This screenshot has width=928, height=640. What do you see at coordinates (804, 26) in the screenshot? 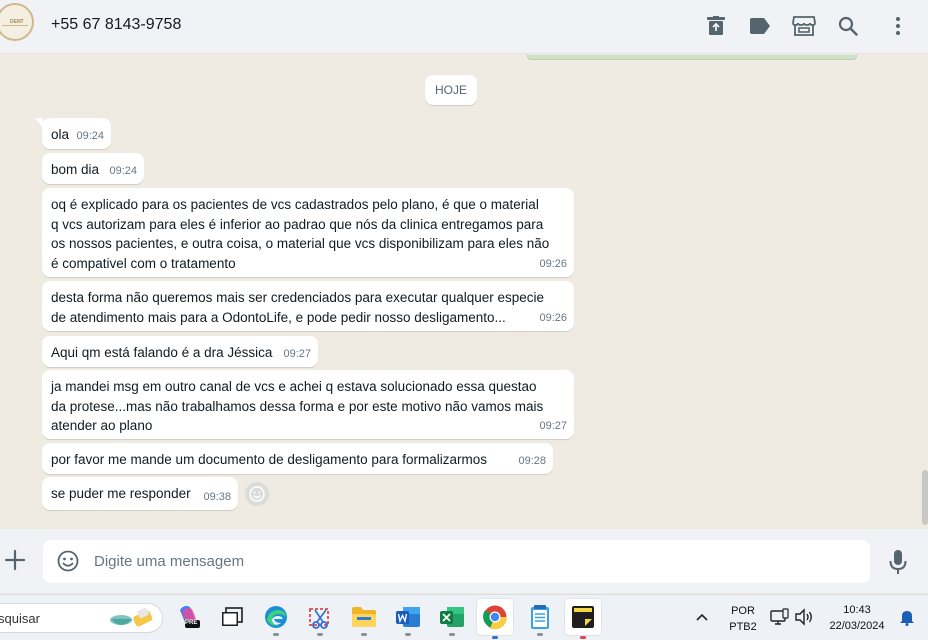
I see `store-icon` at bounding box center [804, 26].